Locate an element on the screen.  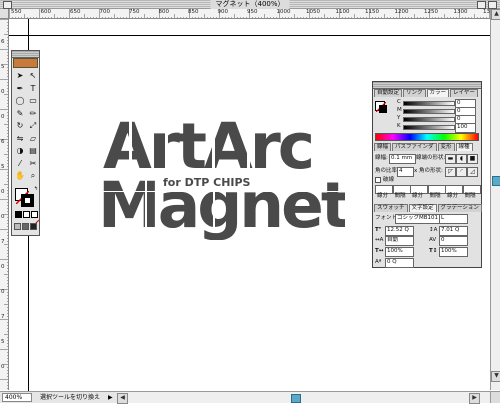
scroll-up-icon: ▲ is located at coordinates (495, 14).